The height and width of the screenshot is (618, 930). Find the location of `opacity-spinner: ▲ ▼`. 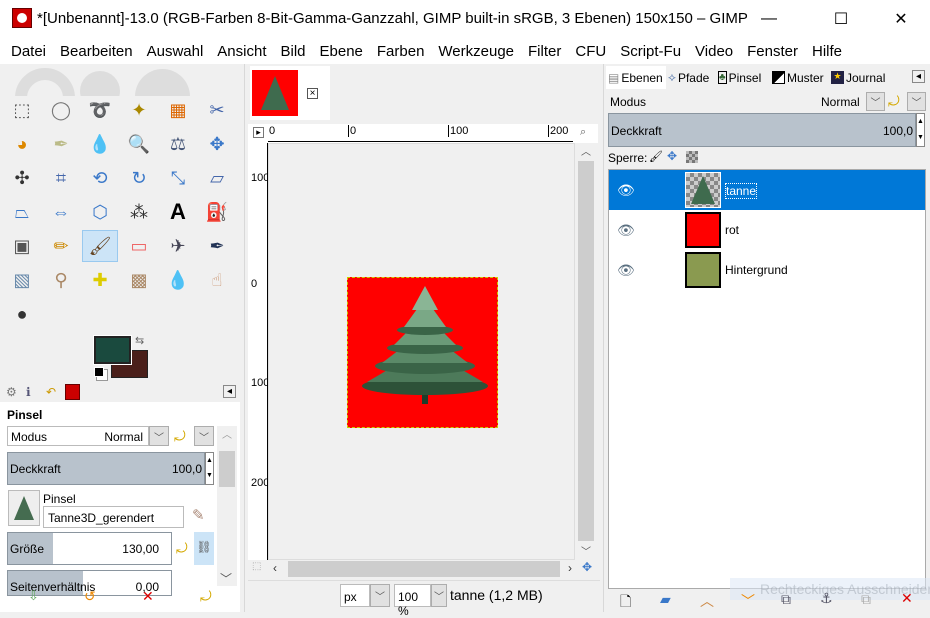

opacity-spinner: ▲ ▼ is located at coordinates (209, 468).